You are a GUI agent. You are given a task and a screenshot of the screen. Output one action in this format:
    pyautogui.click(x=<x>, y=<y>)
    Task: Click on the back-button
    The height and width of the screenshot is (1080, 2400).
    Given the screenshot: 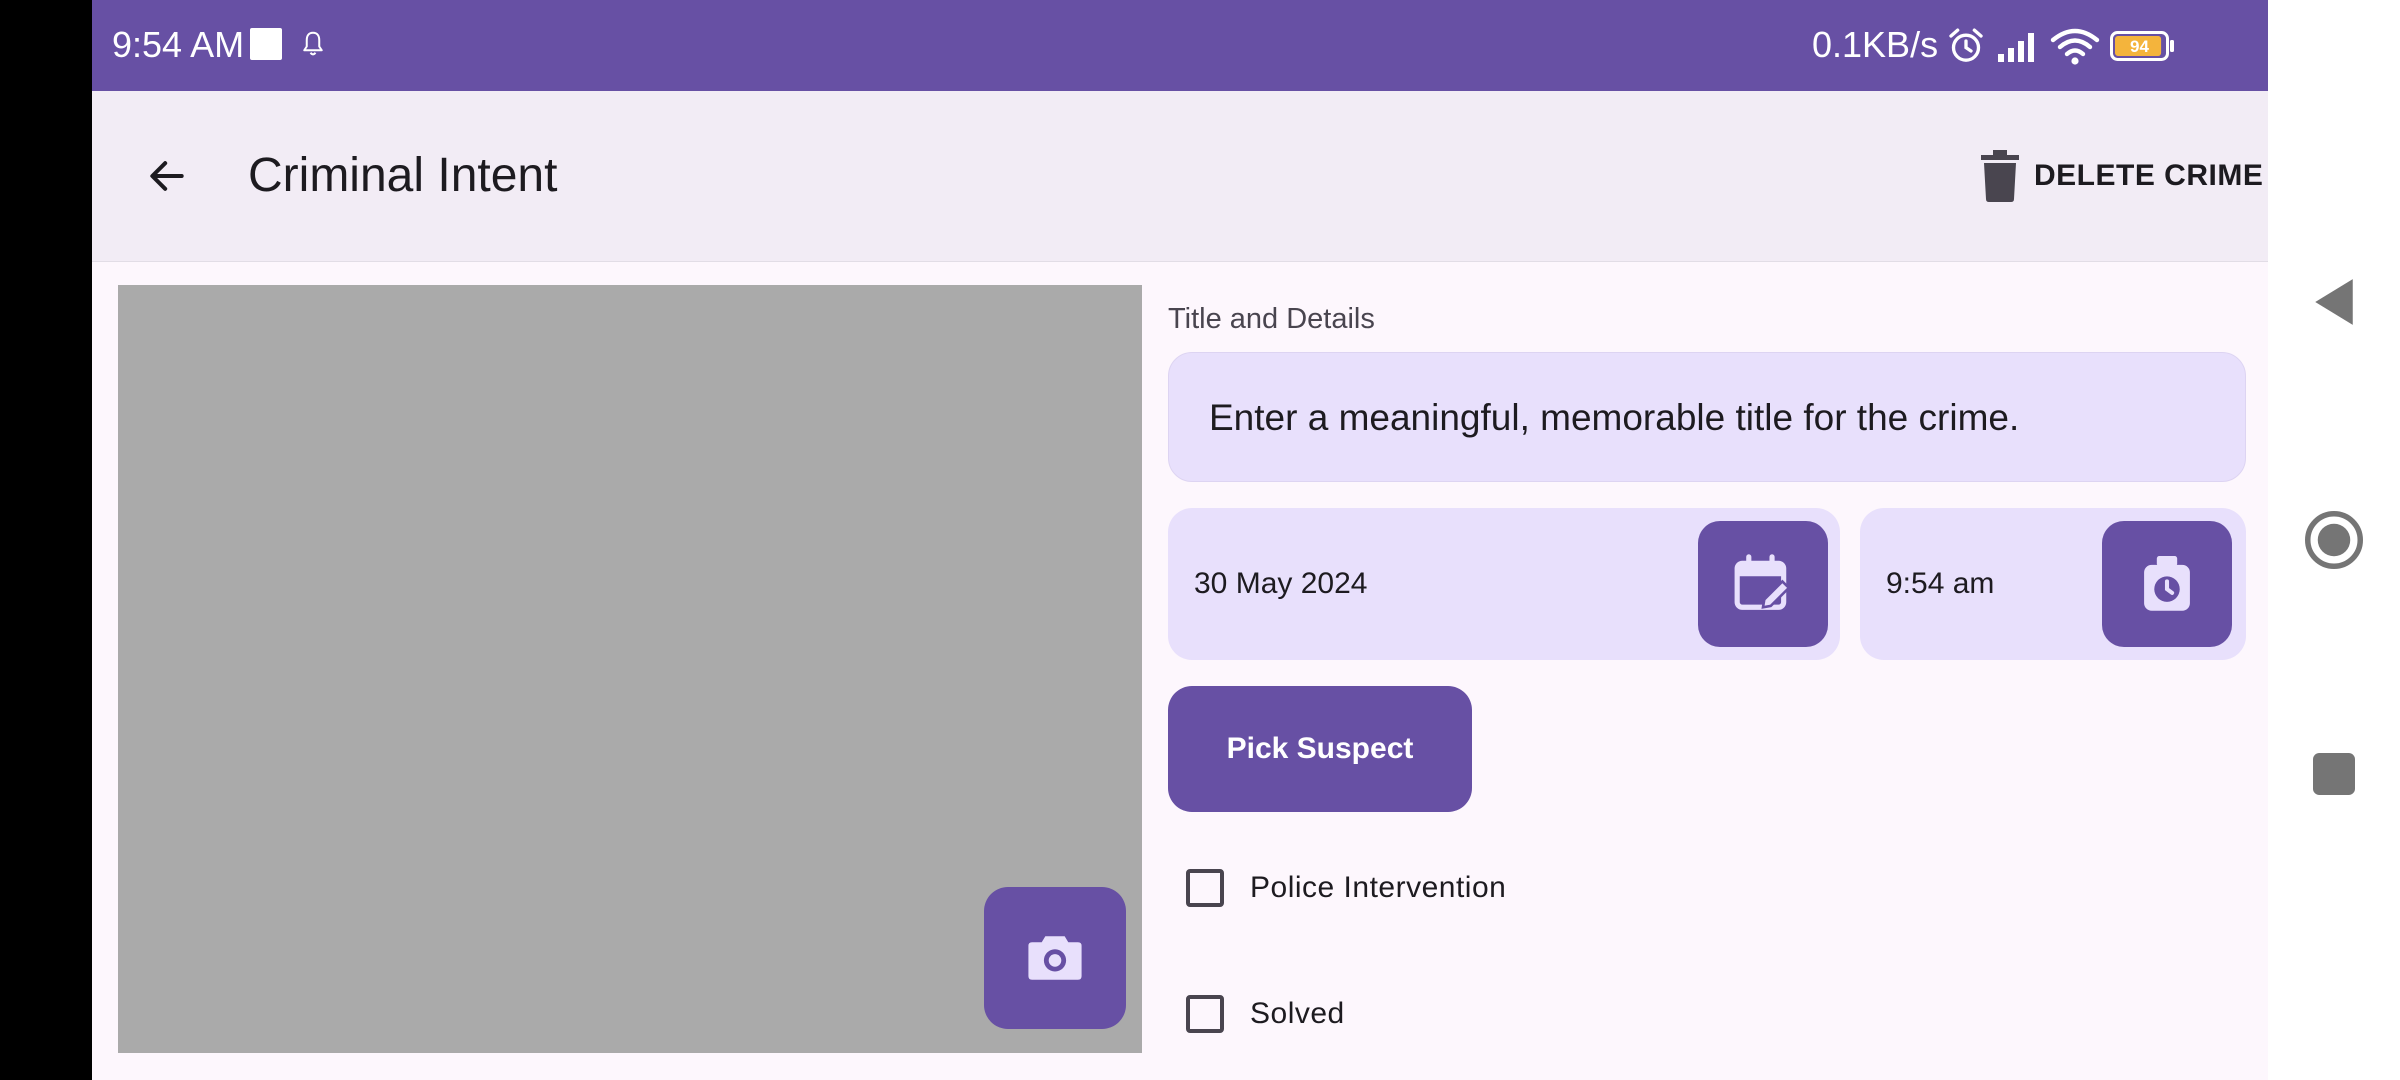 What is the action you would take?
    pyautogui.click(x=167, y=176)
    